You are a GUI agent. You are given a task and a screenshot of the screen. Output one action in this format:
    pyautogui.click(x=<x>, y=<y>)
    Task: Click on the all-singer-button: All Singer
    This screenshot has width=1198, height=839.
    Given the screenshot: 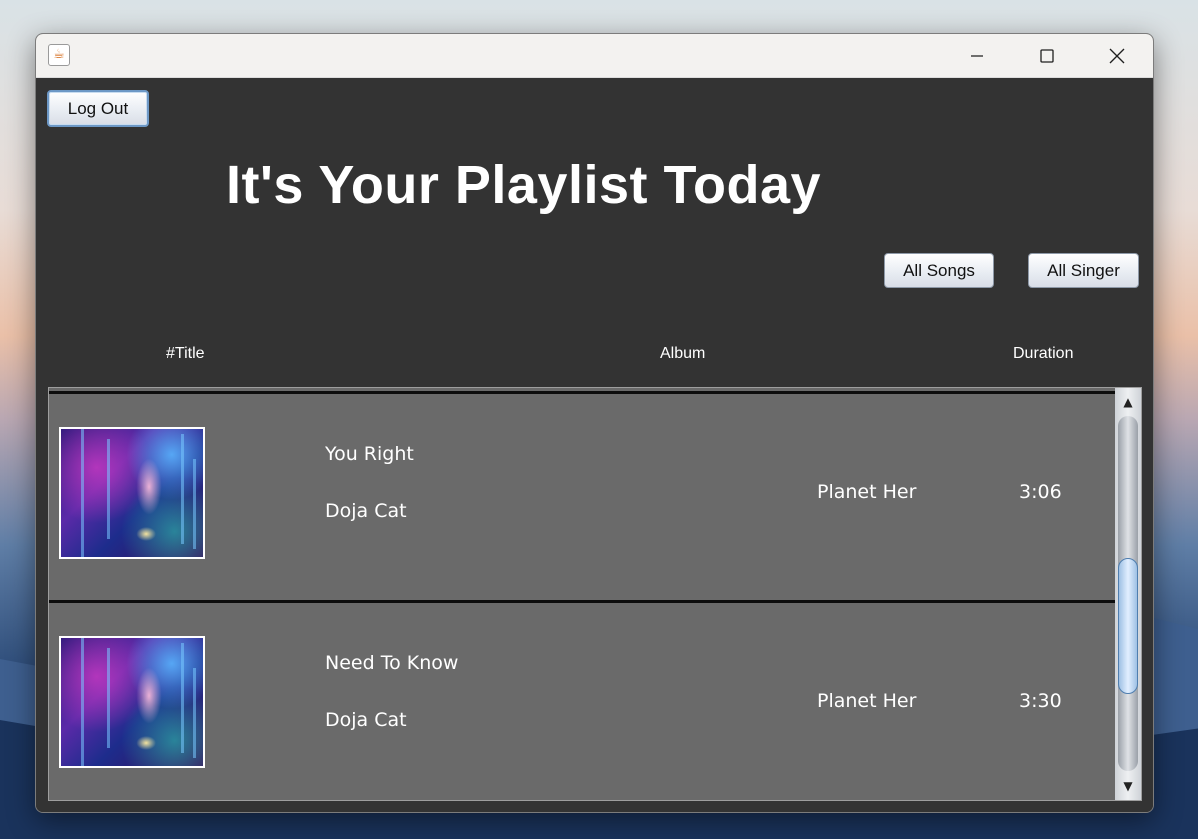 What is the action you would take?
    pyautogui.click(x=1083, y=270)
    